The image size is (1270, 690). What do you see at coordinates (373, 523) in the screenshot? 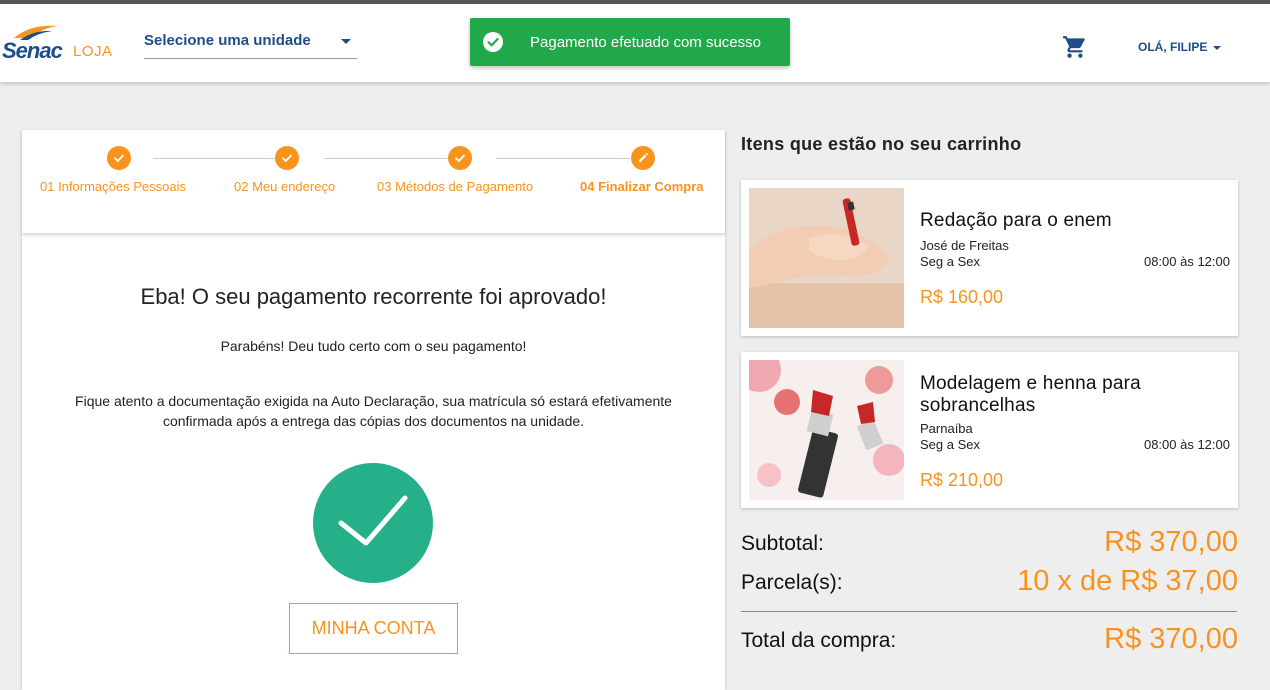
I see `success-check-icon` at bounding box center [373, 523].